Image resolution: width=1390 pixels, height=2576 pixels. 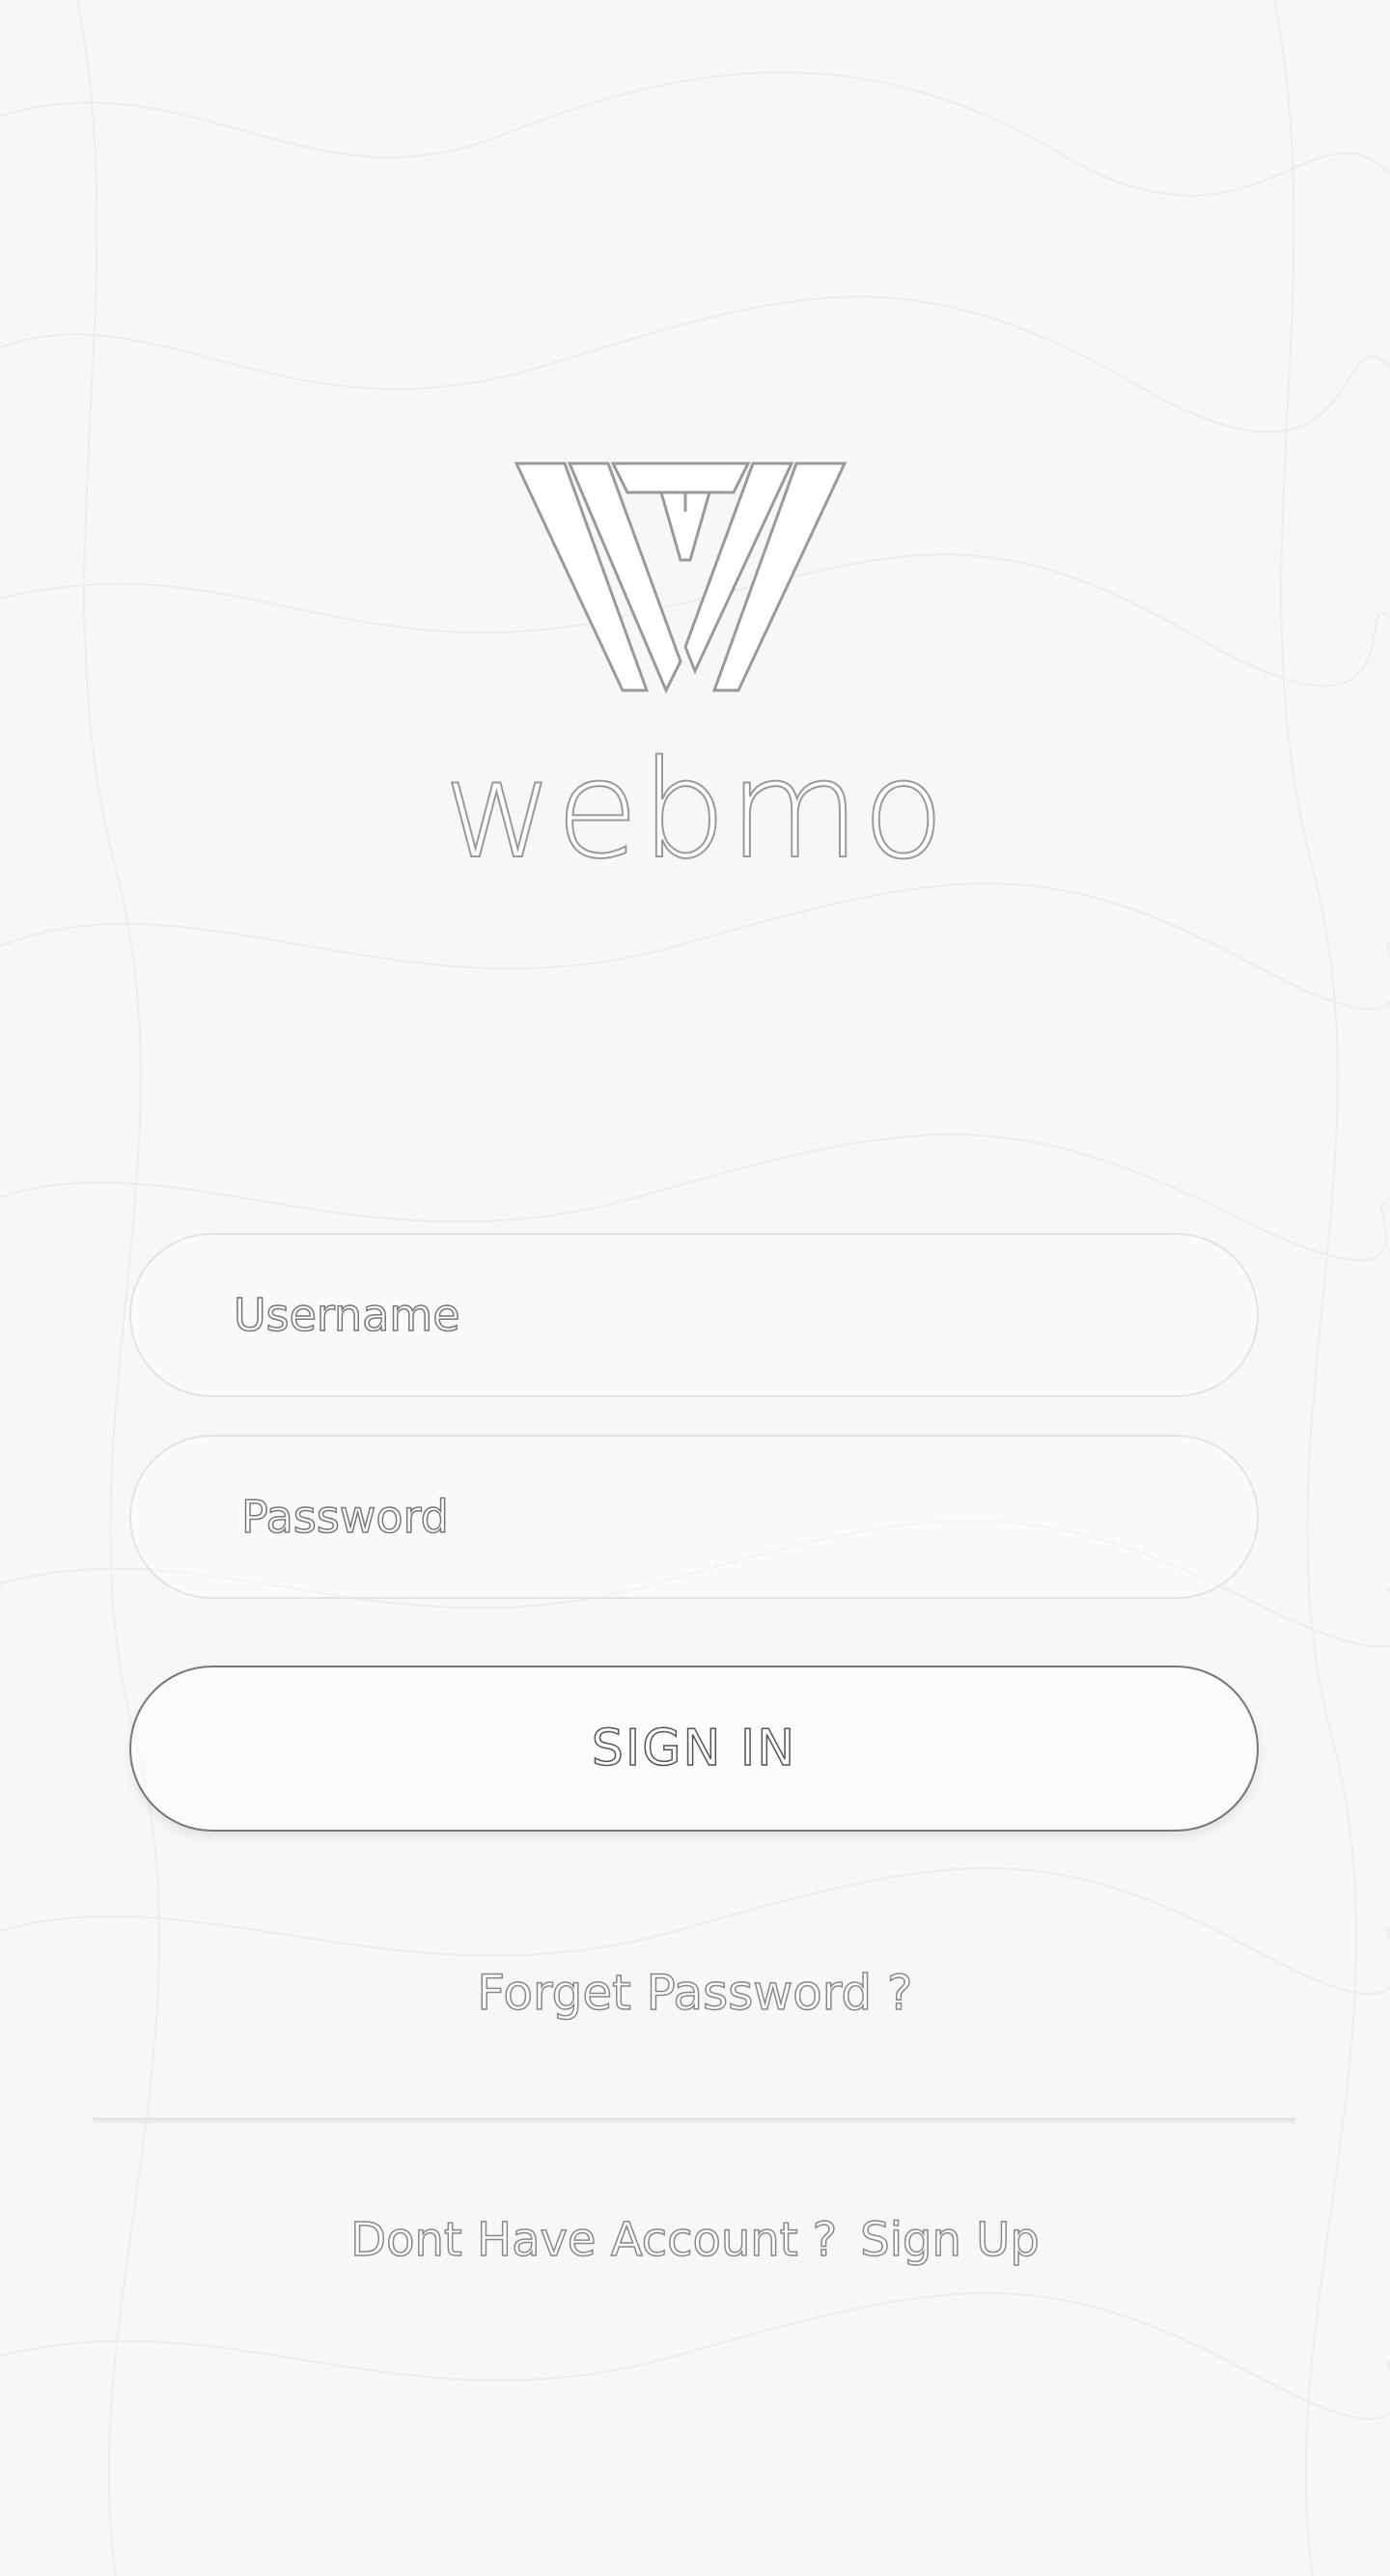 I want to click on password-field, so click(x=694, y=1517).